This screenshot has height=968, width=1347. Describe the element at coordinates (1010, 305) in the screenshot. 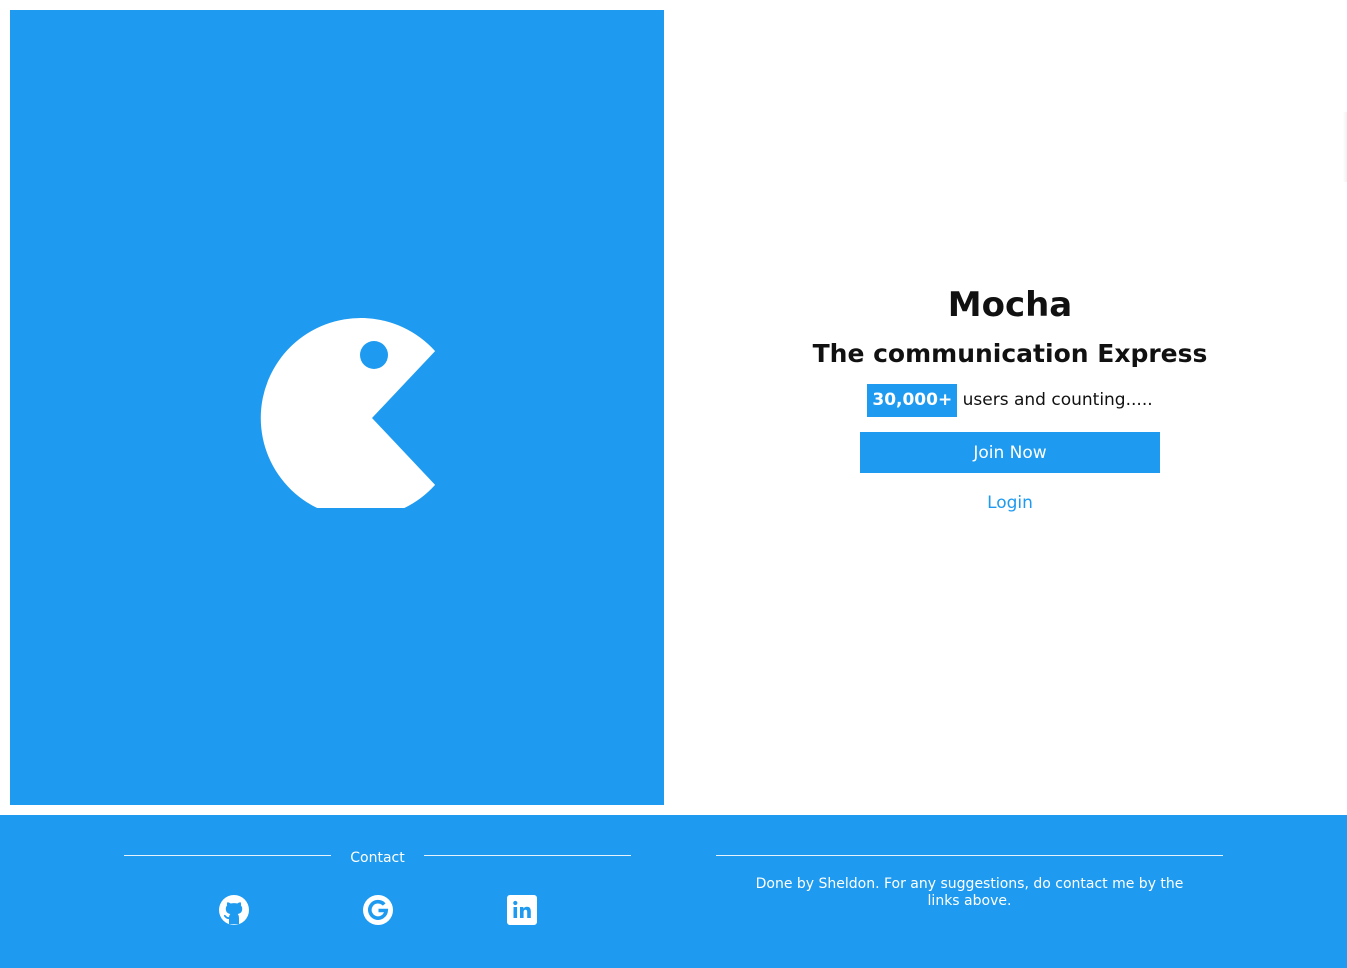

I see `app-title: Mocha` at that location.